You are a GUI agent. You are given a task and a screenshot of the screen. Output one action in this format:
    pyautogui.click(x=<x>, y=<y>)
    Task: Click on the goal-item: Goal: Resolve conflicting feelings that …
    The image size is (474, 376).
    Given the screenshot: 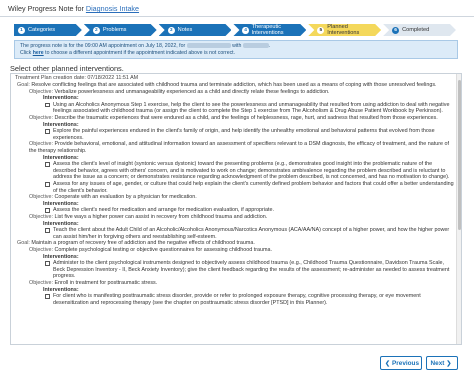 What is the action you would take?
    pyautogui.click(x=237, y=85)
    